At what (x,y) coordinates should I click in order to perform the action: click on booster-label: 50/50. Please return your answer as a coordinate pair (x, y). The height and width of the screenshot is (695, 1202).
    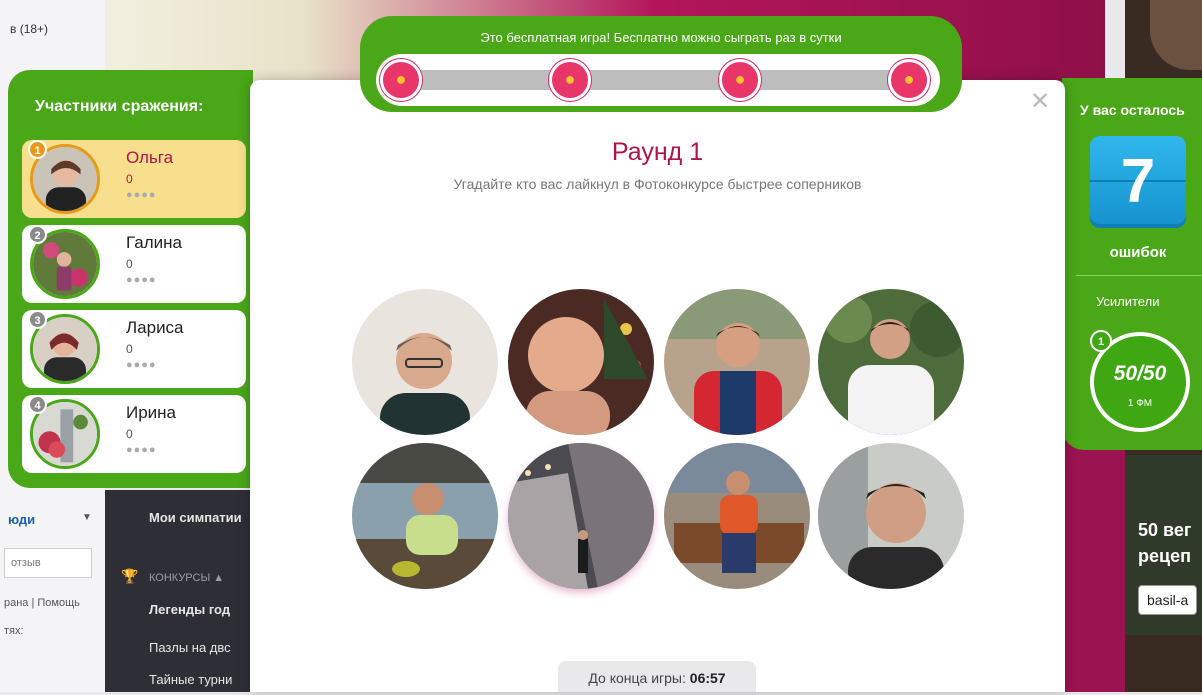
    Looking at the image, I should click on (1140, 373).